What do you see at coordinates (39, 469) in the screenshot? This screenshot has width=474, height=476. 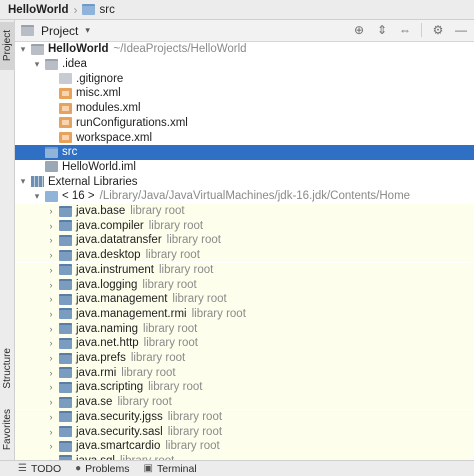 I see `todo-tab: ☰ TODO` at bounding box center [39, 469].